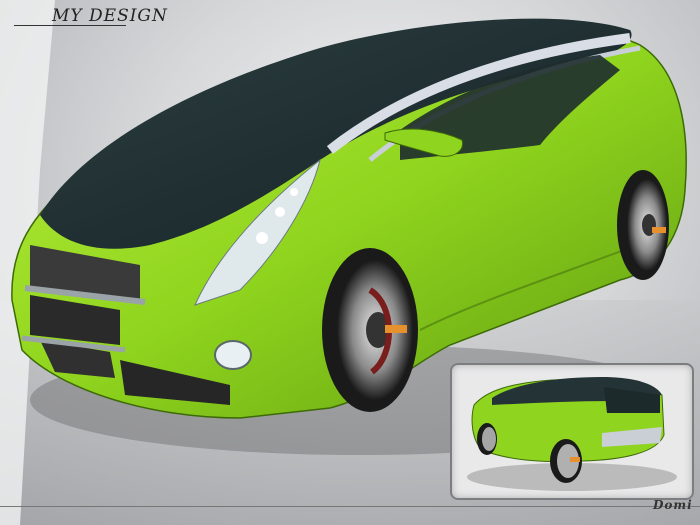  What do you see at coordinates (70, 25) in the screenshot?
I see `title-underline` at bounding box center [70, 25].